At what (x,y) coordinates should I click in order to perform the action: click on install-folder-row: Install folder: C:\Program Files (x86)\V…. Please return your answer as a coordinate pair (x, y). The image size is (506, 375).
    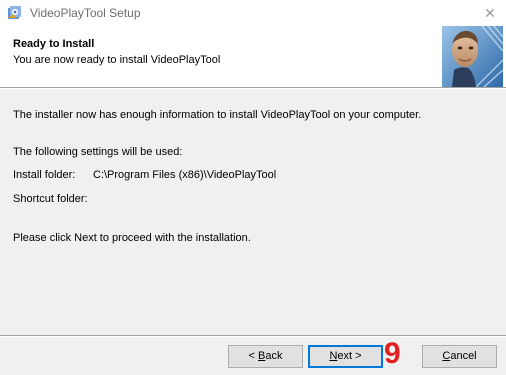
    Looking at the image, I should click on (144, 175).